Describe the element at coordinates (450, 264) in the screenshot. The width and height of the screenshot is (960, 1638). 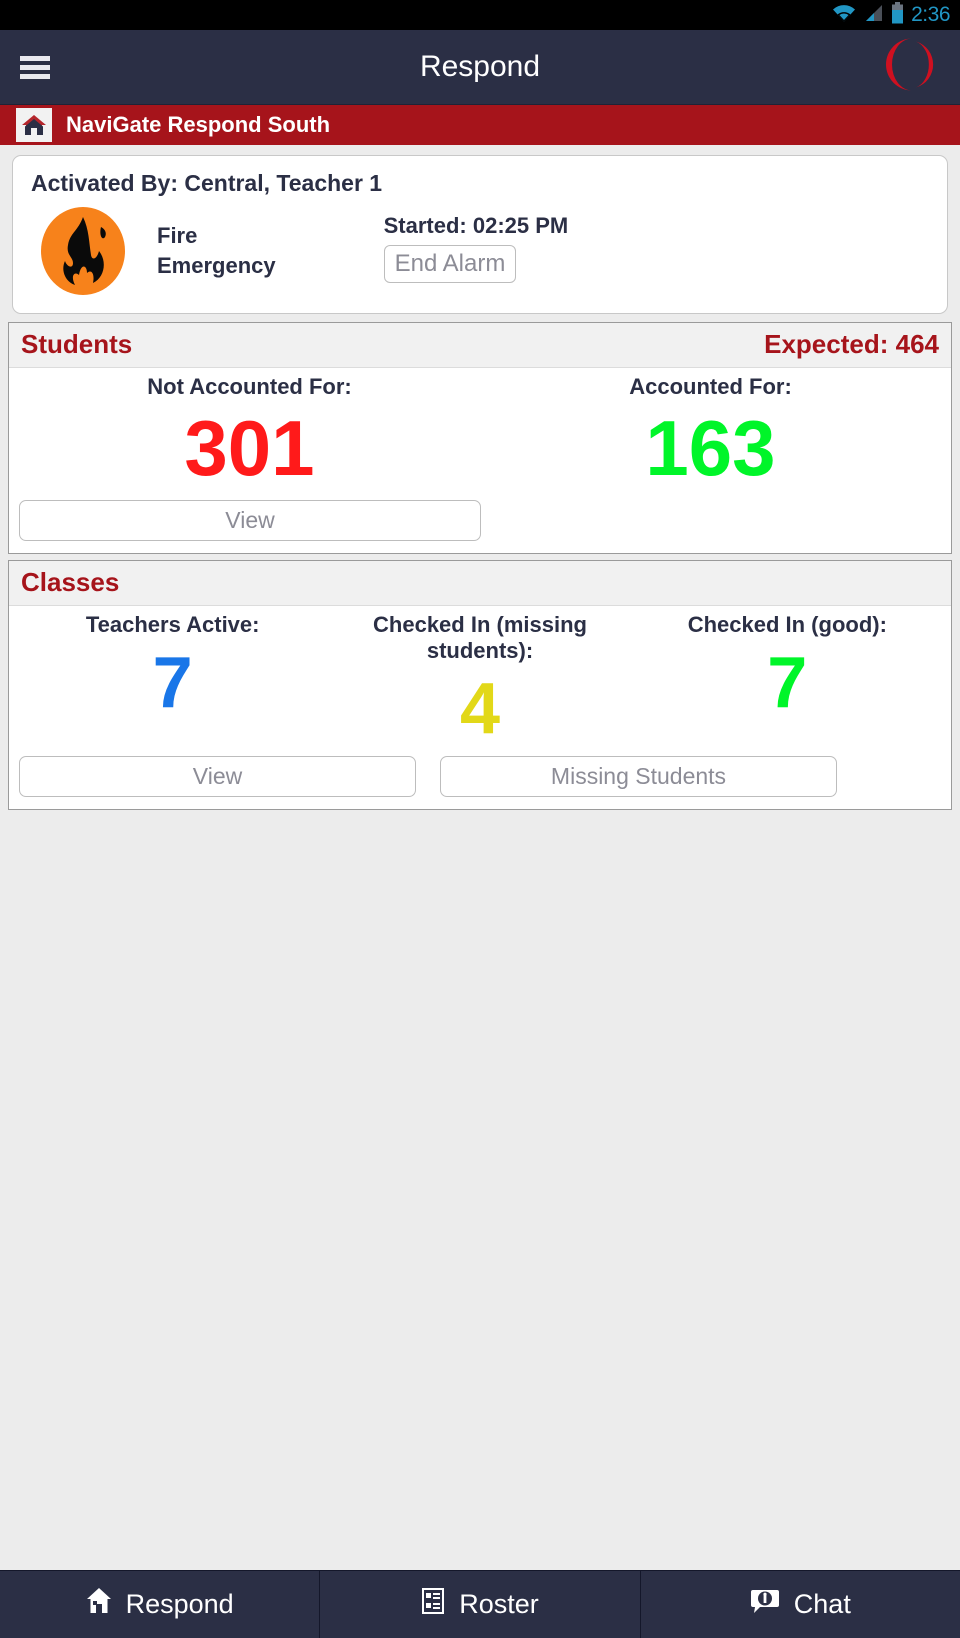
I see `end-alarm-button: End Alarm` at that location.